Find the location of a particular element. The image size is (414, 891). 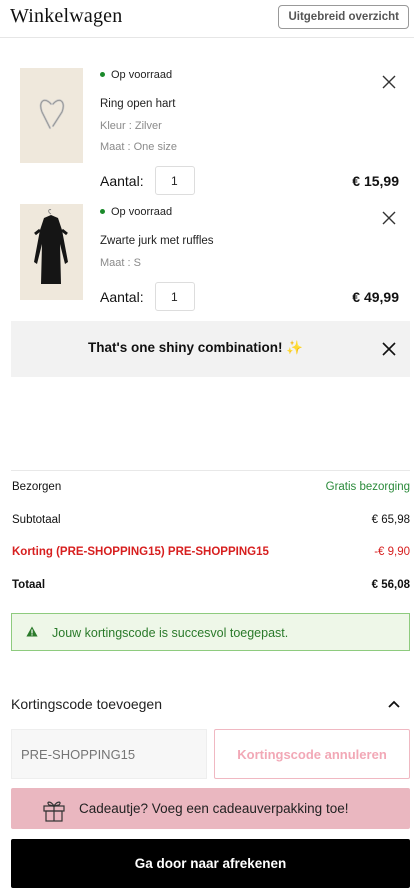

gift-icon is located at coordinates (54, 811).